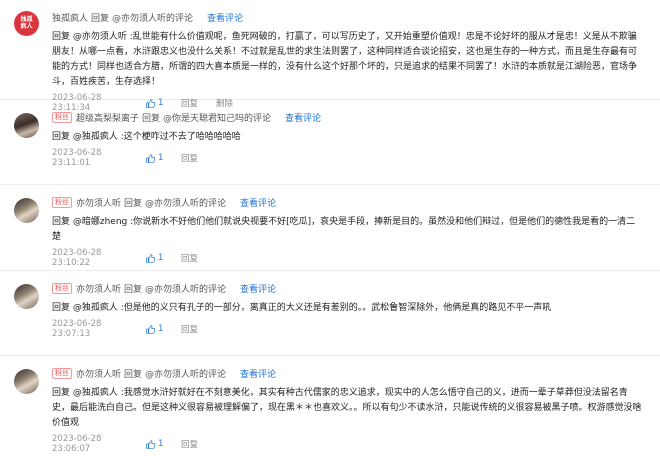 Image resolution: width=660 pixels, height=456 pixels. Describe the element at coordinates (77, 444) in the screenshot. I see `timestamp: 2023-06-28 23:06:07` at that location.